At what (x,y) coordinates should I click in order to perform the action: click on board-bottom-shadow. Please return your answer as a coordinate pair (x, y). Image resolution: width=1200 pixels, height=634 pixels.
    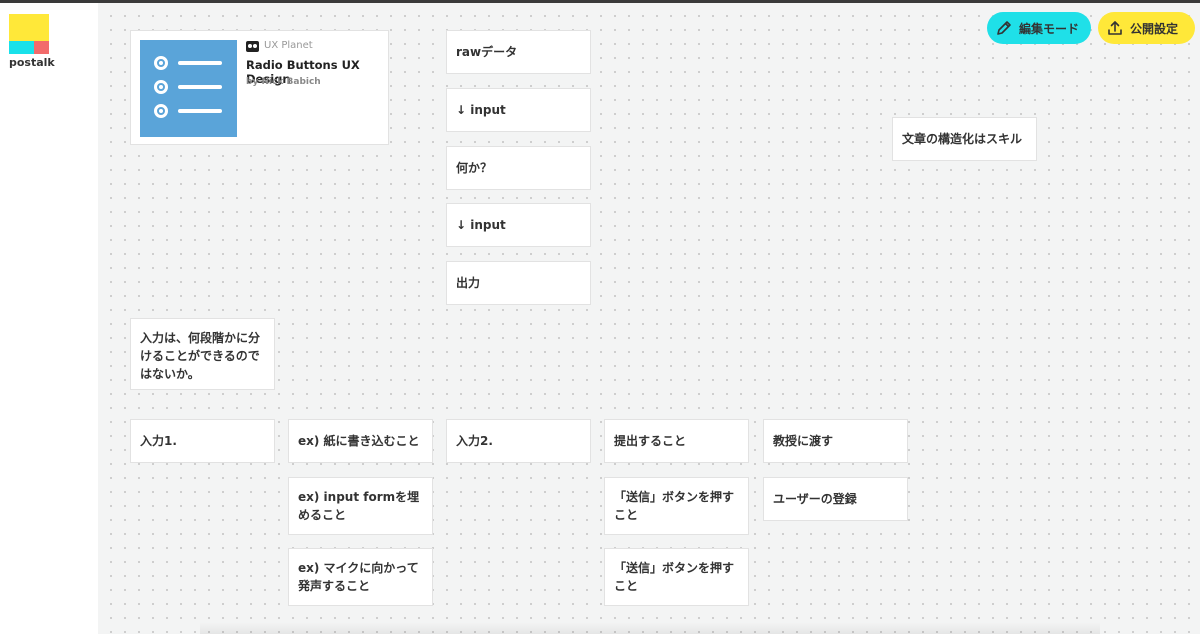
    Looking at the image, I should click on (650, 628).